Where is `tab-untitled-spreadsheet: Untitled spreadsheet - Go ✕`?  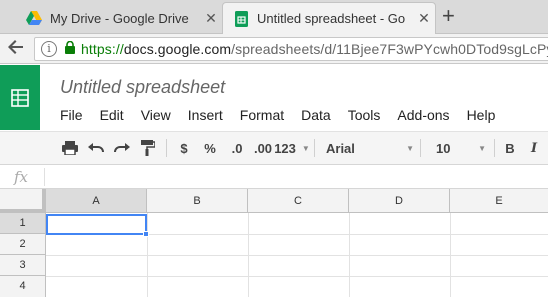
tab-untitled-spreadsheet: Untitled spreadsheet - Go ✕ is located at coordinates (329, 18).